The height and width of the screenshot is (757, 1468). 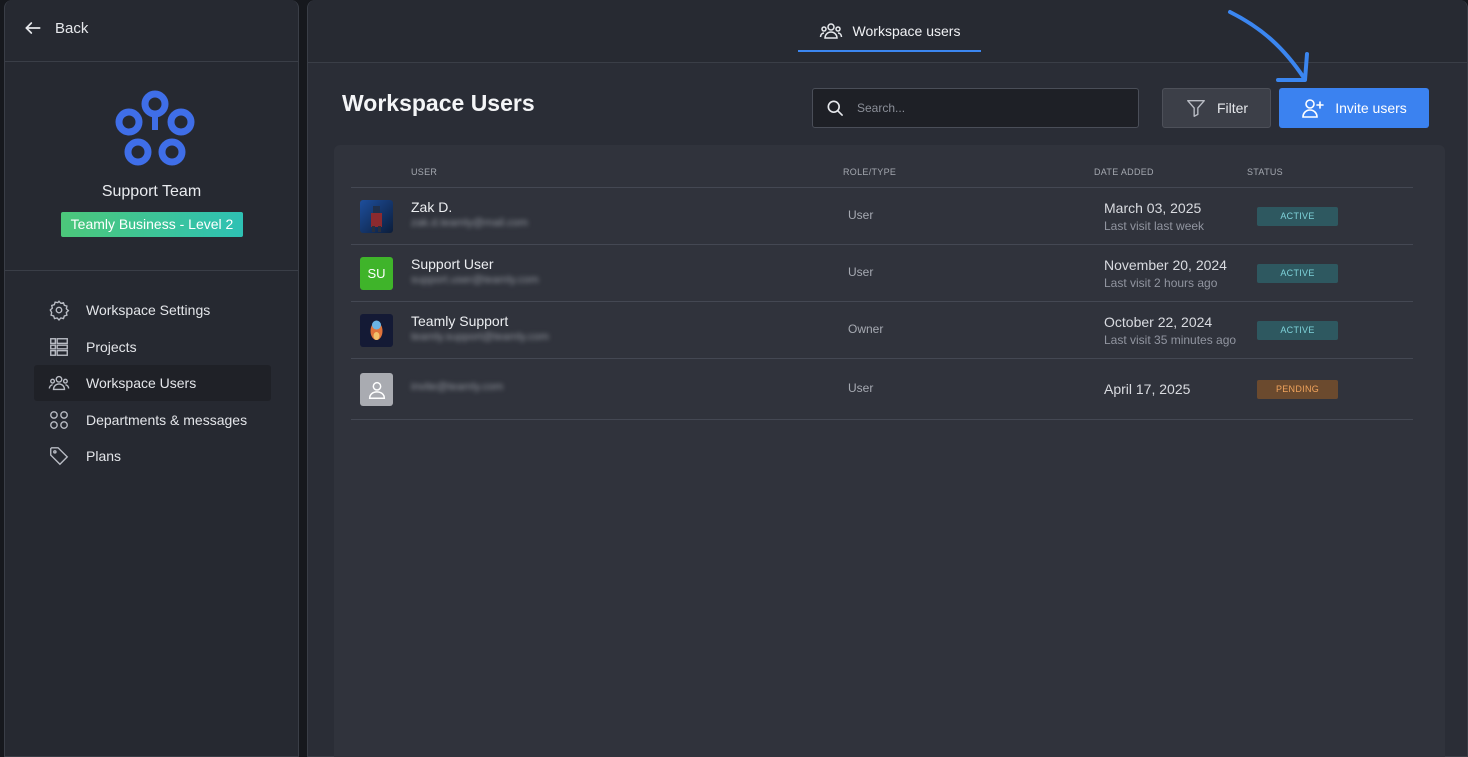 I want to click on user-email: zak.d.teamly@mail.com, so click(x=469, y=223).